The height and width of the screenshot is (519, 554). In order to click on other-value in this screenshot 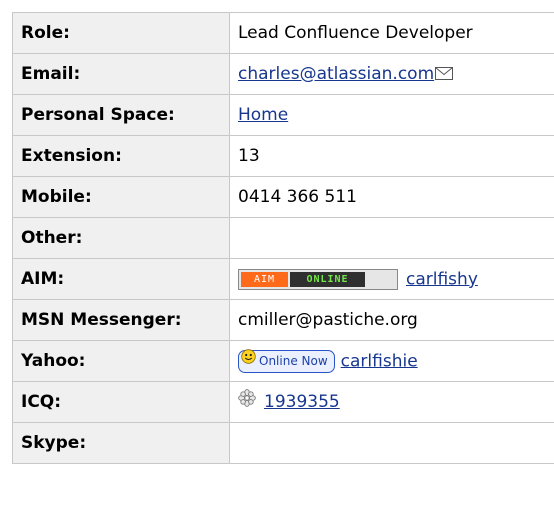, I will do `click(391, 238)`.